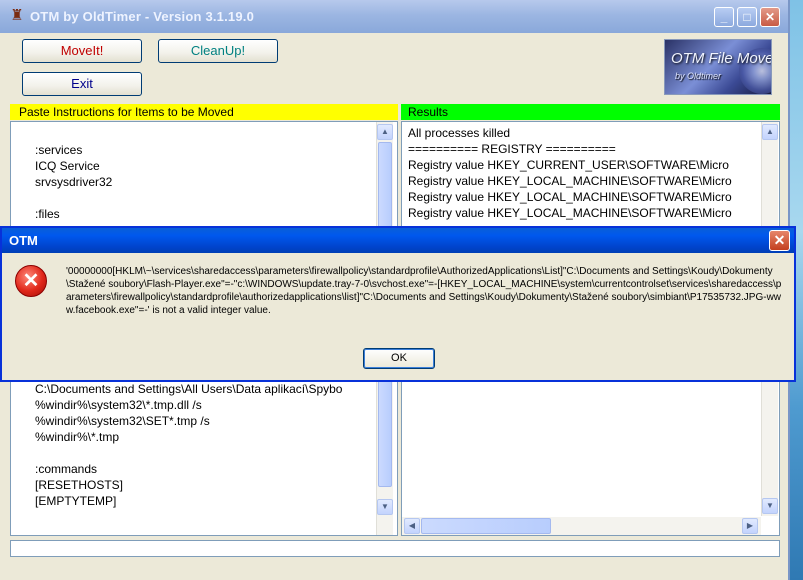 The height and width of the screenshot is (580, 803). Describe the element at coordinates (31, 281) in the screenshot. I see `error-icon: ✕` at that location.